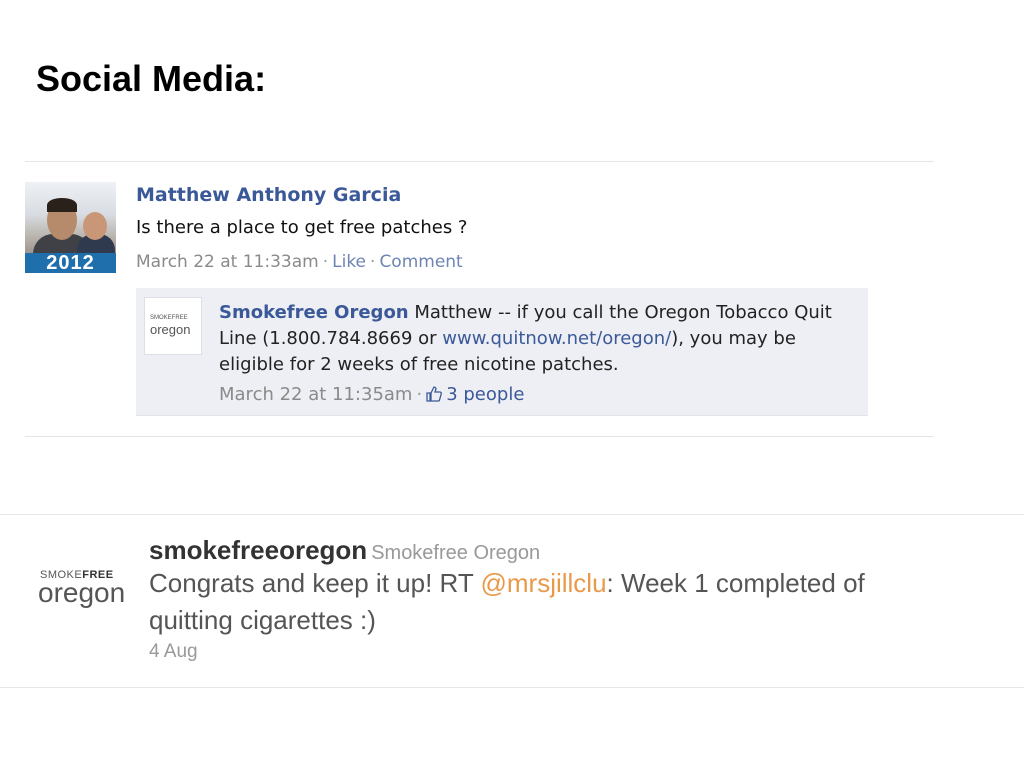 This screenshot has width=1024, height=768. What do you see at coordinates (420, 262) in the screenshot?
I see `comment-link: Comment` at bounding box center [420, 262].